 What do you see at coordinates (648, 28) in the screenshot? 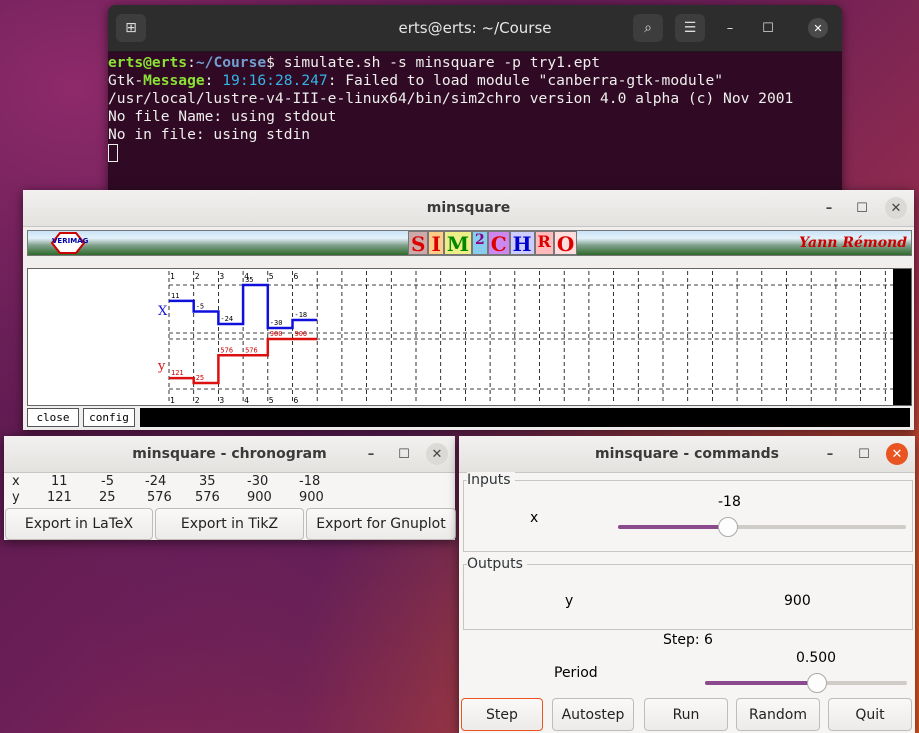
I see `search-icon: ⌕` at bounding box center [648, 28].